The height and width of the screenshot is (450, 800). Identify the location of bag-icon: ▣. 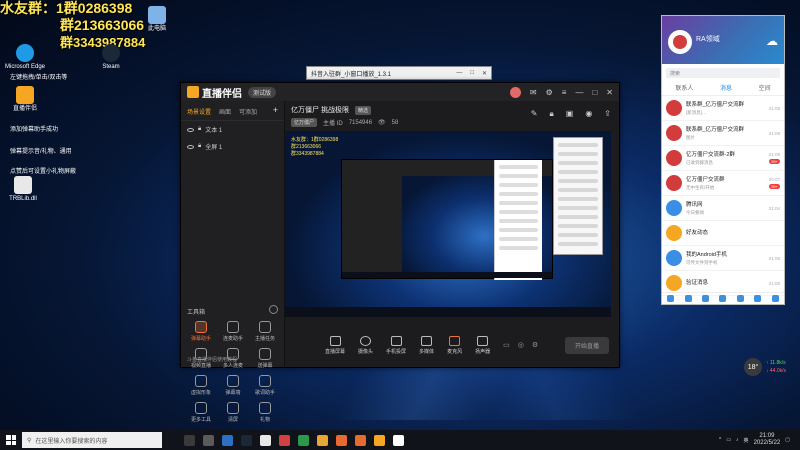
(570, 114).